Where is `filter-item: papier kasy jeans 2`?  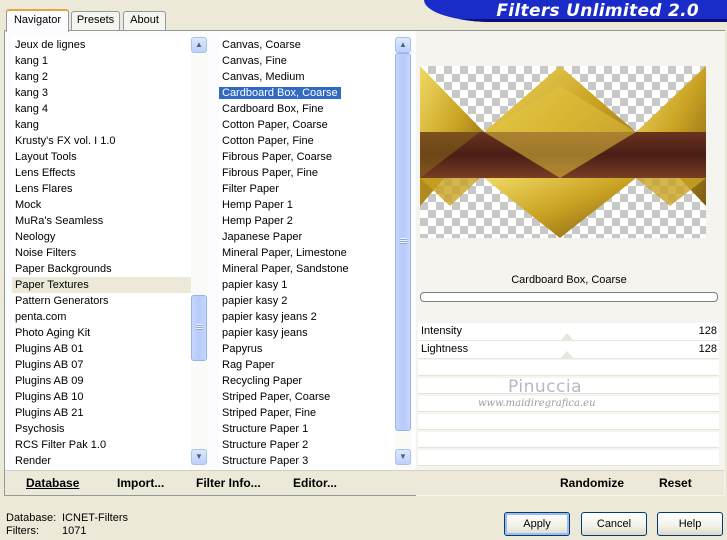
filter-item: papier kasy jeans 2 is located at coordinates (309, 317).